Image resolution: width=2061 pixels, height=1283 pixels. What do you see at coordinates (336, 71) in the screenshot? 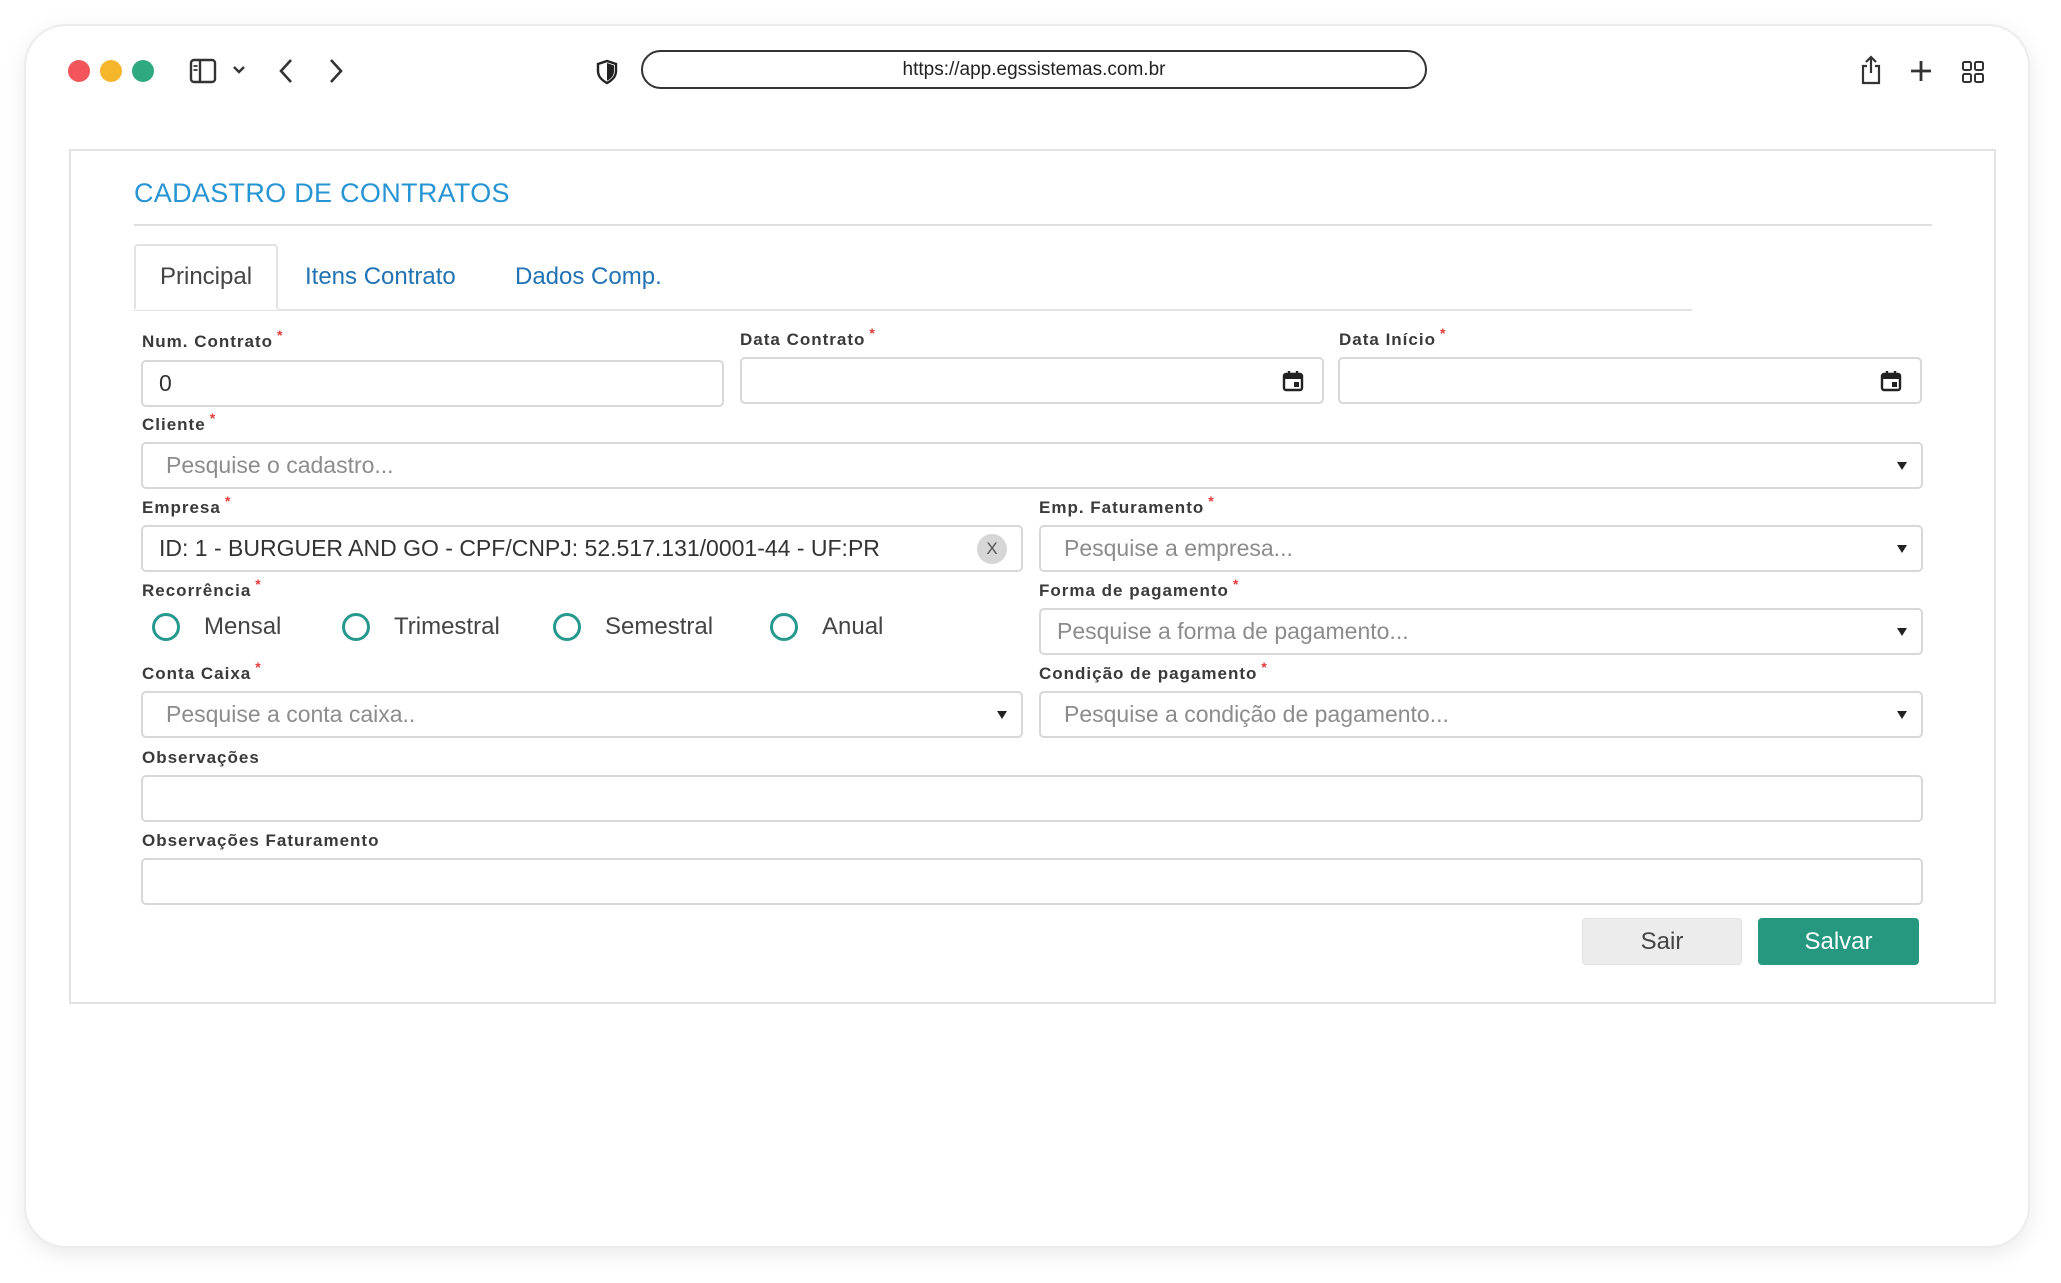
I see `forward-icon` at bounding box center [336, 71].